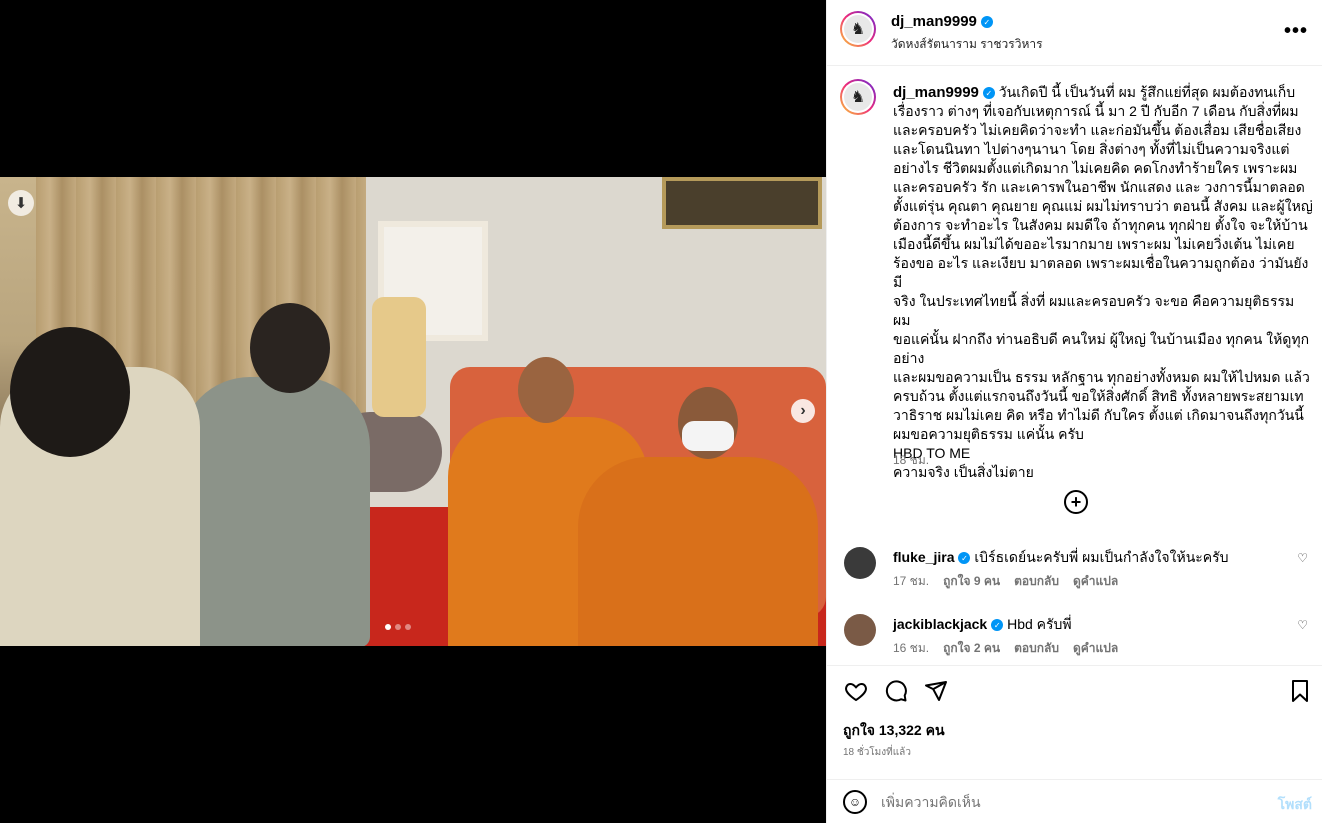 The height and width of the screenshot is (823, 1322). I want to click on add-comment-bar: ☺ โพสต์, so click(1074, 801).